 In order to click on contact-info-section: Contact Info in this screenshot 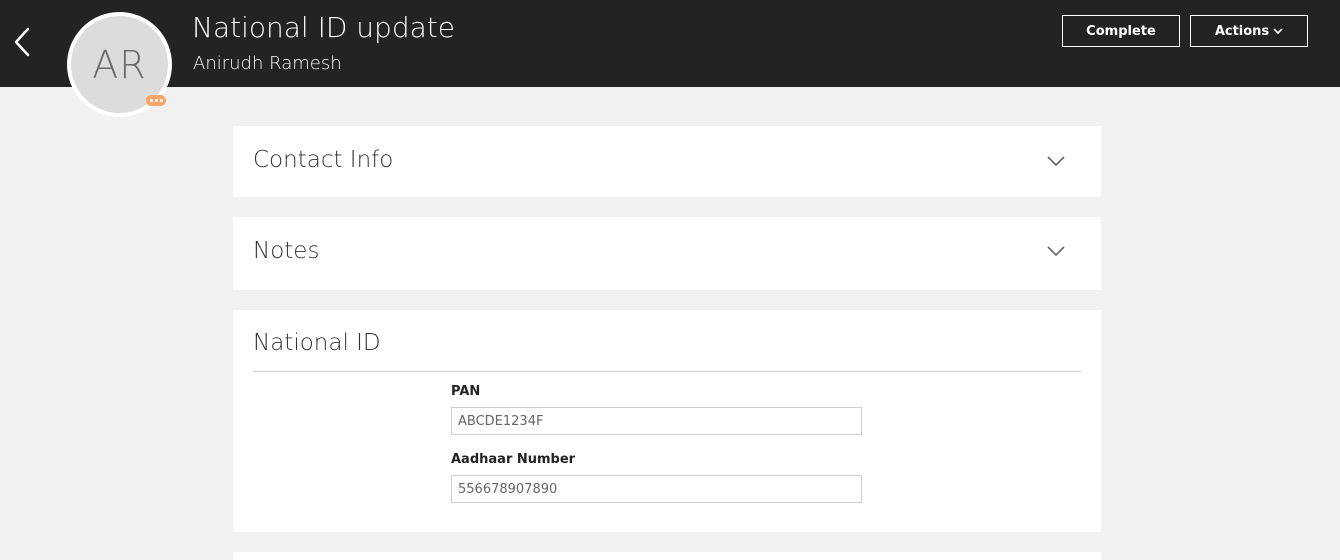, I will do `click(667, 161)`.